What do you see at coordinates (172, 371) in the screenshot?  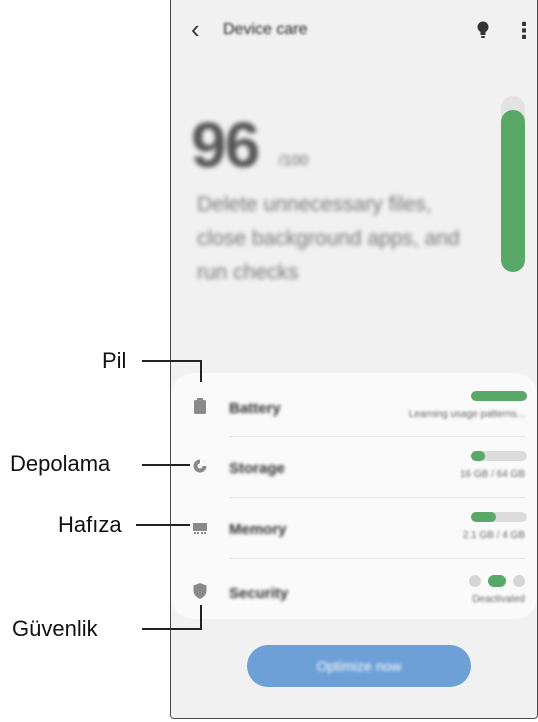 I see `leader-line-battery` at bounding box center [172, 371].